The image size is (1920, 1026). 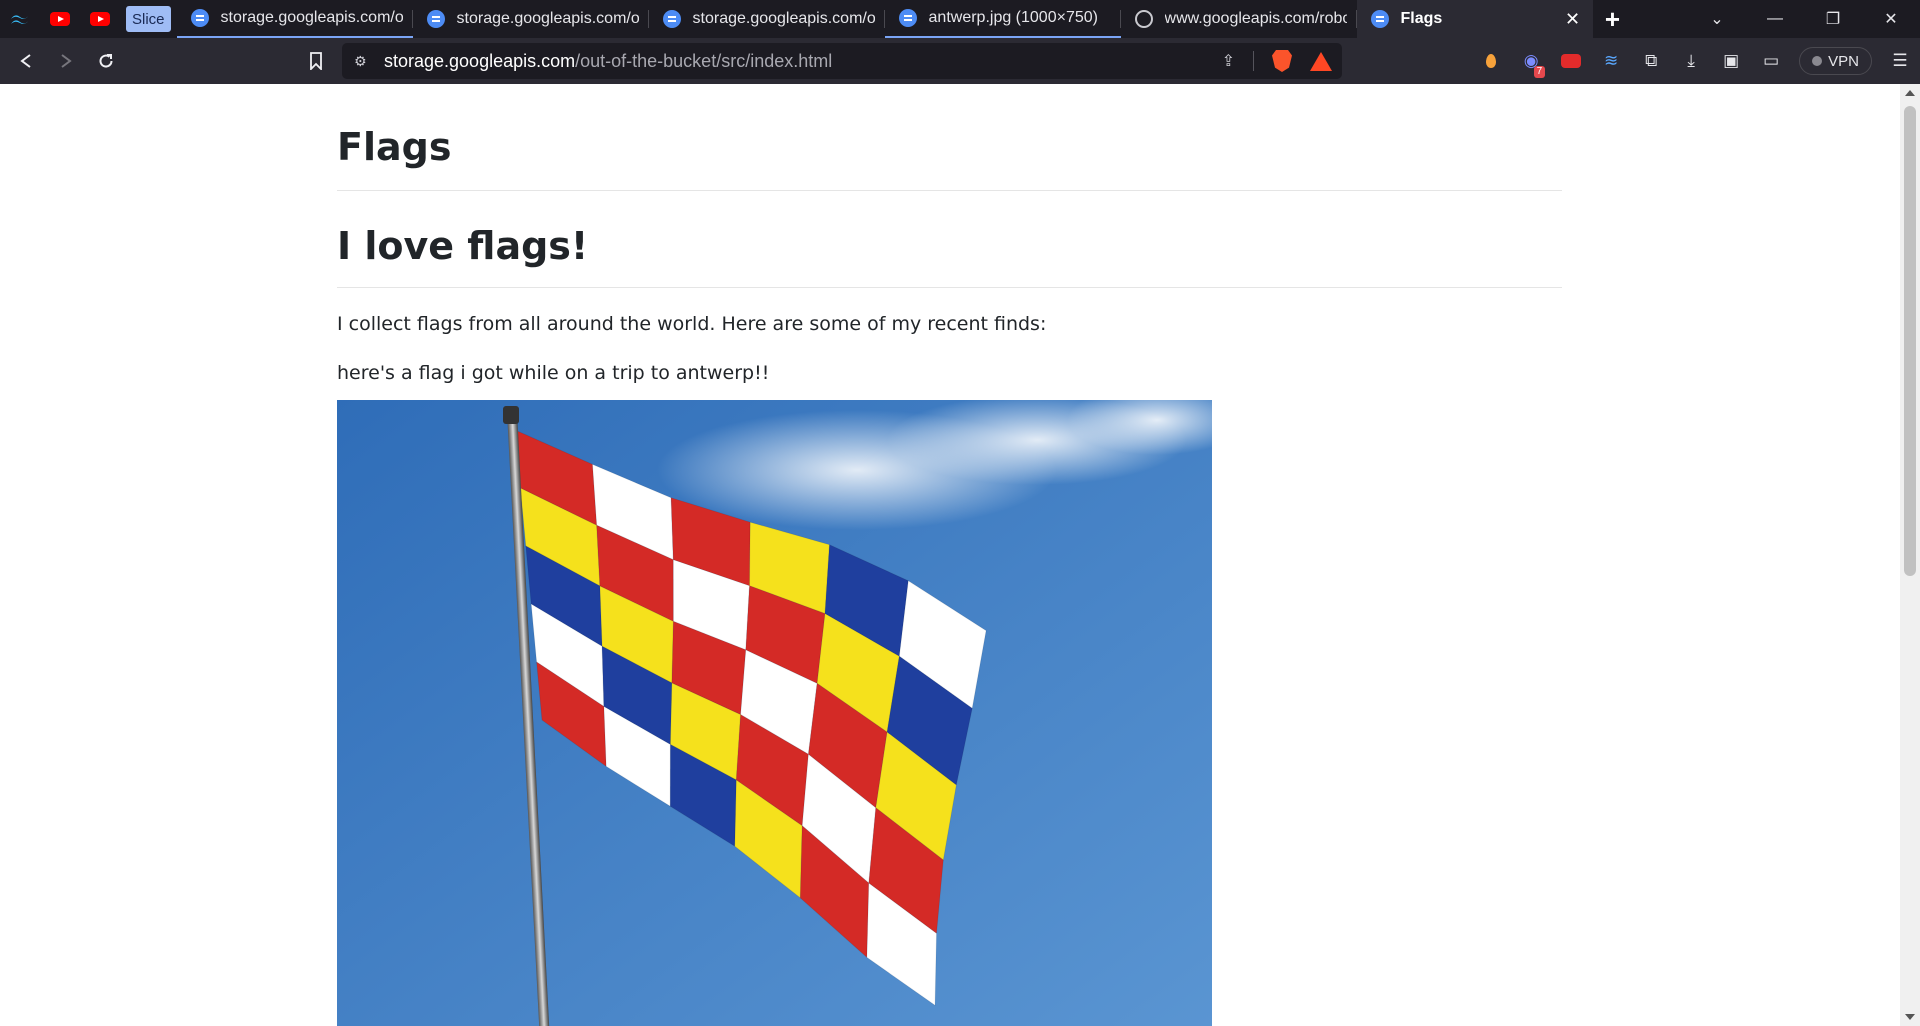 I want to click on reload-button, so click(x=106, y=61).